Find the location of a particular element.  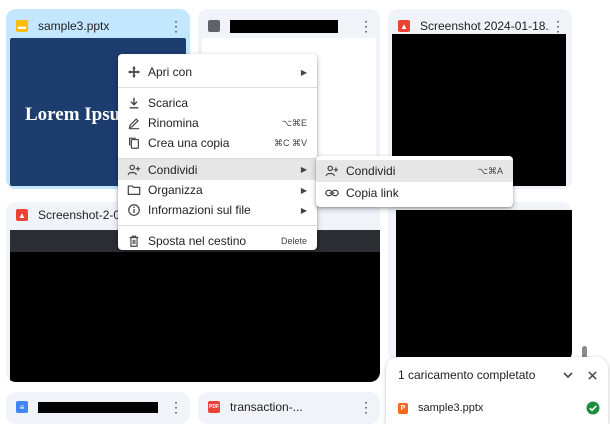

menu-item-rinomina: Rinomina ⌥⌘E is located at coordinates (217, 123).